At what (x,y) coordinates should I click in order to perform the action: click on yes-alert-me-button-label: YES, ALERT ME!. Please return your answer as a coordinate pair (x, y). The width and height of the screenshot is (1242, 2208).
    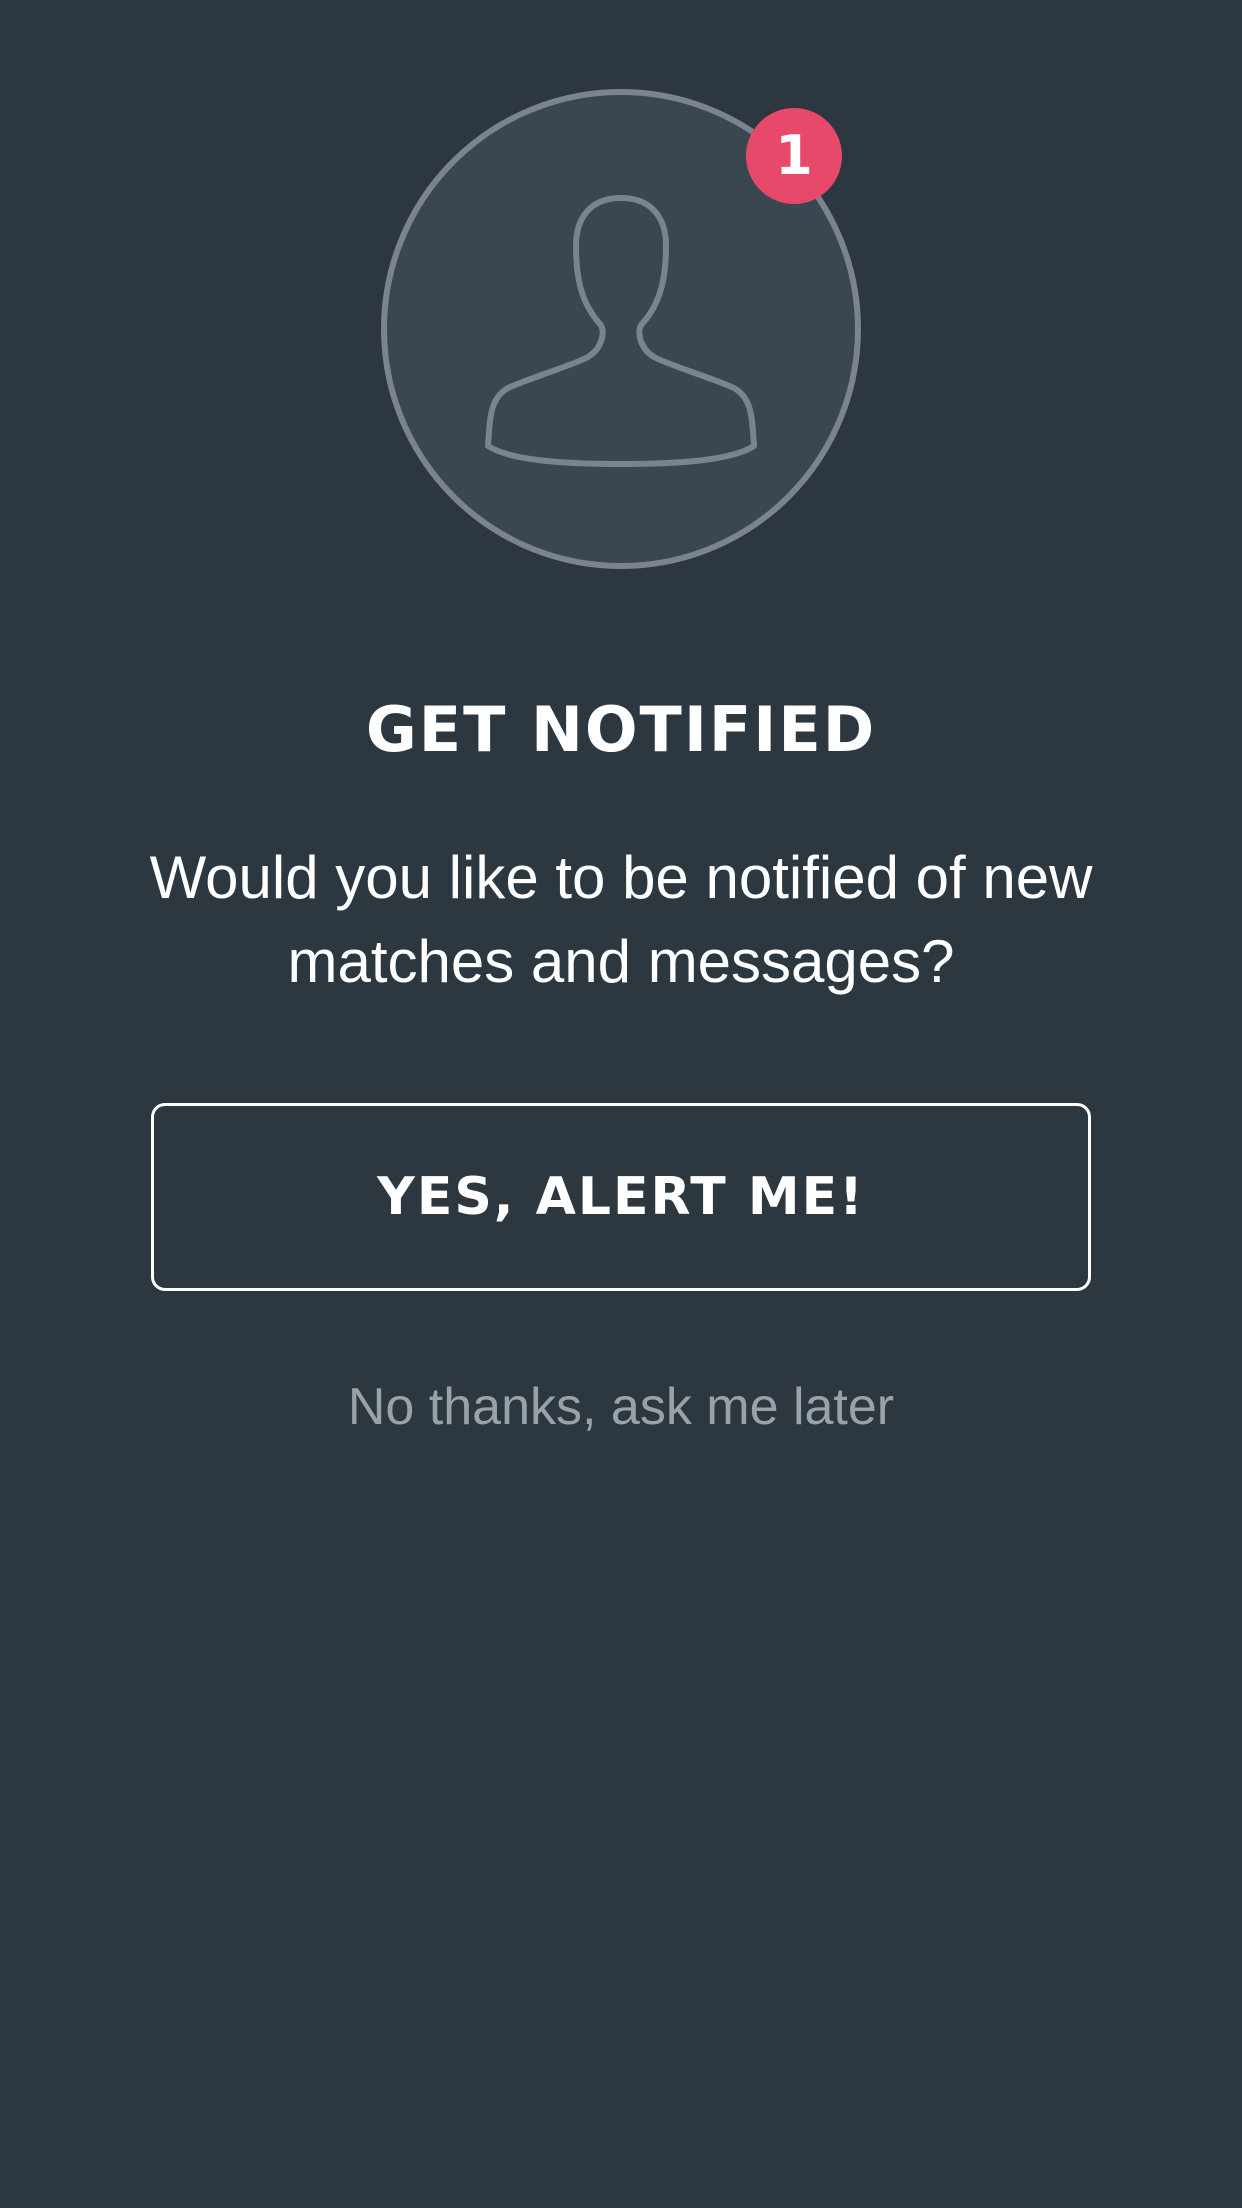
    Looking at the image, I should click on (621, 1197).